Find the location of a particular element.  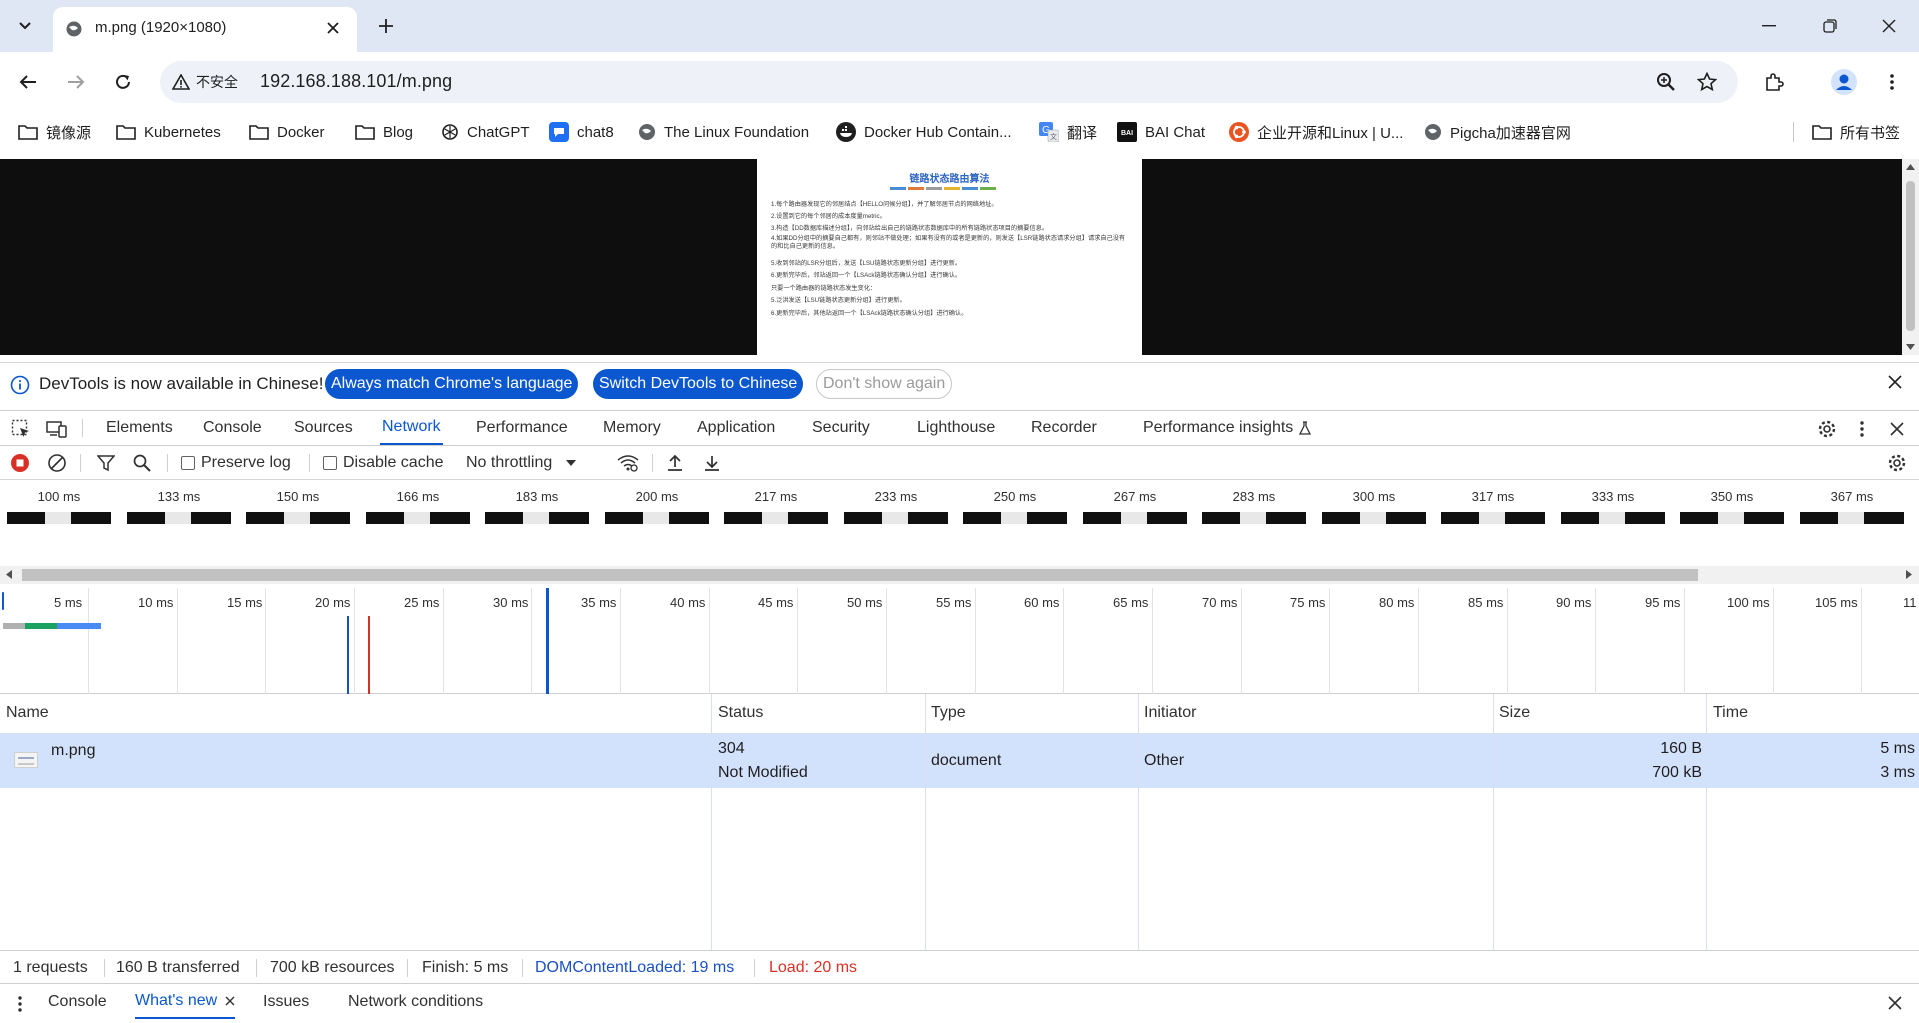

browser-menu-button is located at coordinates (1892, 82).